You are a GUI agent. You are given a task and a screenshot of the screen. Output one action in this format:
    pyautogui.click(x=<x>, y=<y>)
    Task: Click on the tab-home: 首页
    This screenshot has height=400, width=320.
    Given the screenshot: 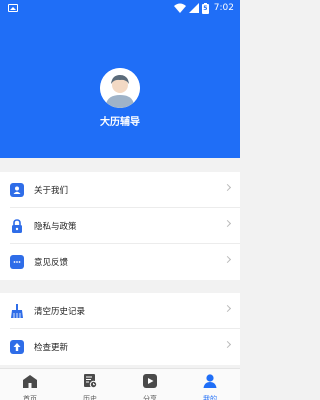 What is the action you would take?
    pyautogui.click(x=30, y=384)
    